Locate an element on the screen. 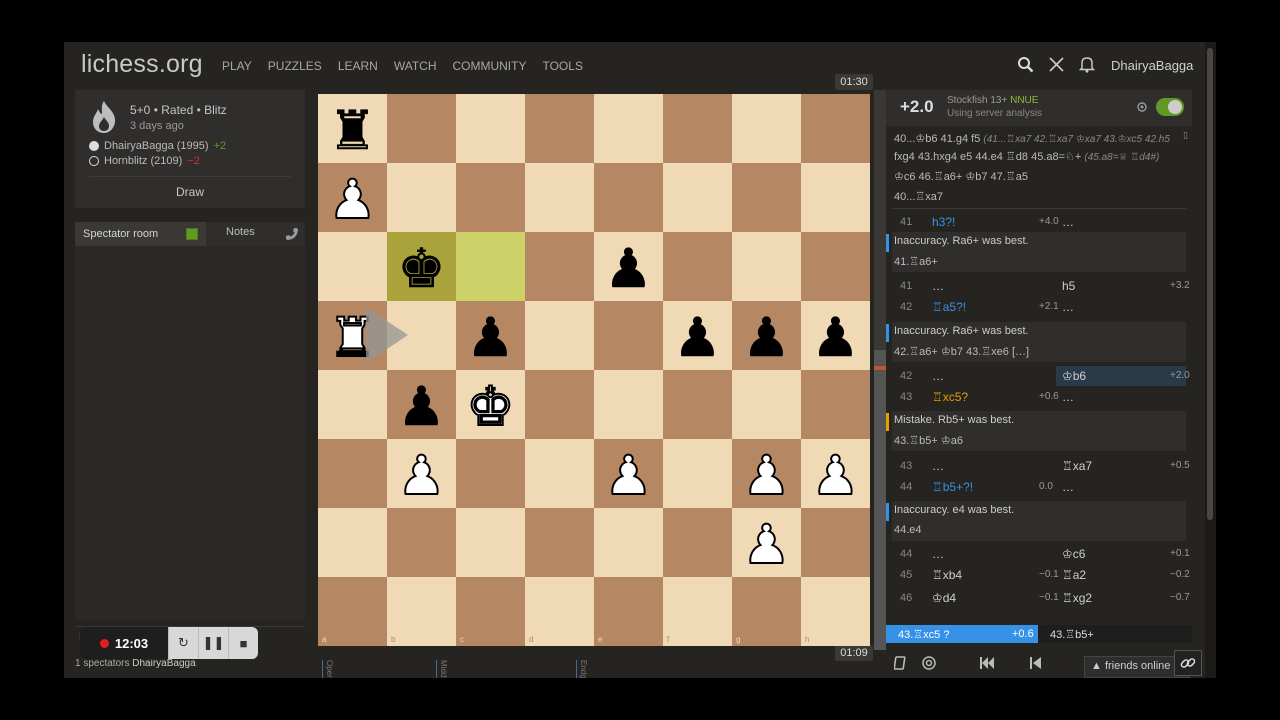 The image size is (1280, 720). square-c2 is located at coordinates (490, 542).